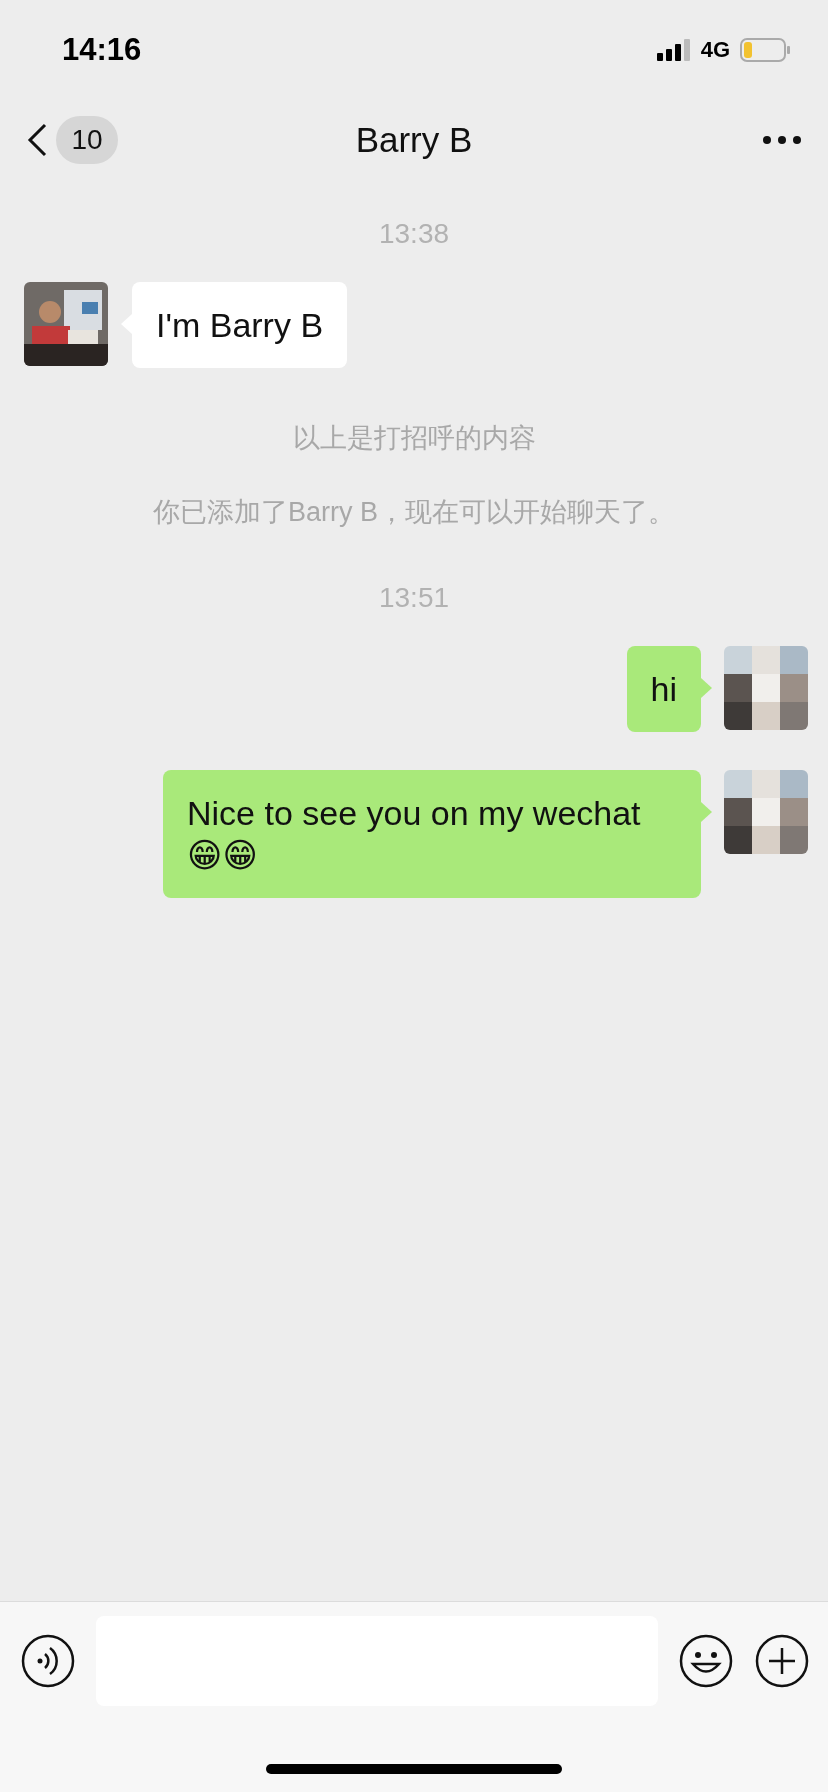 The image size is (828, 1792). I want to click on signal-icon, so click(673, 50).